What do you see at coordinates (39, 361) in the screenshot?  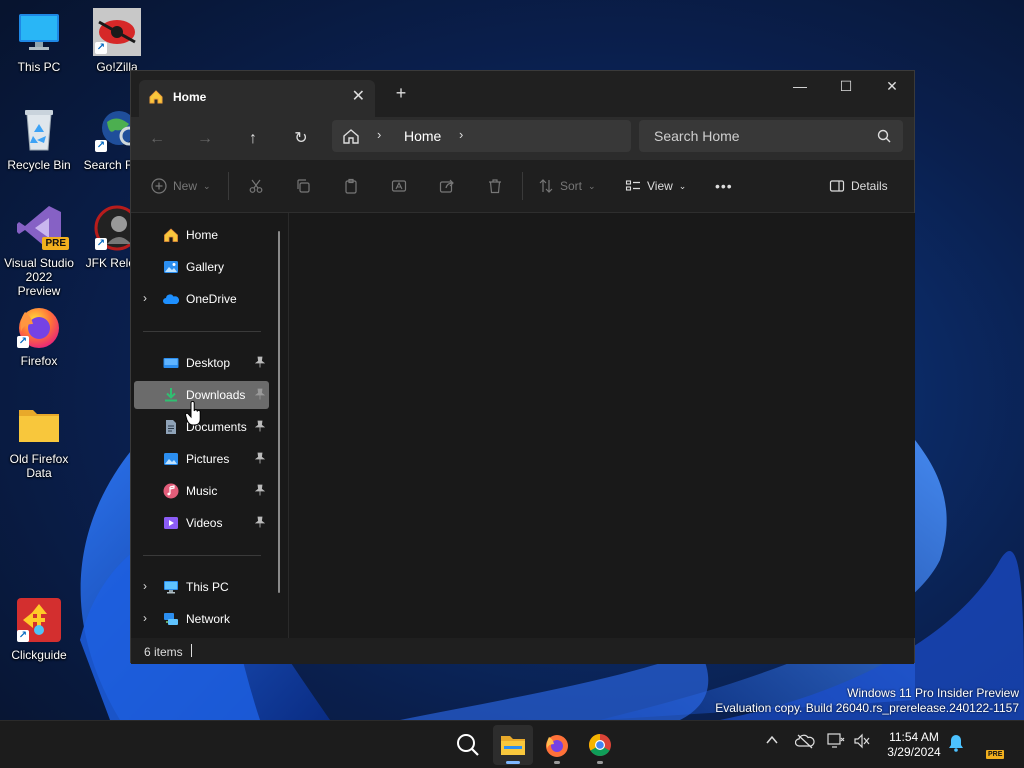 I see `desktop-icon-label: Firefox` at bounding box center [39, 361].